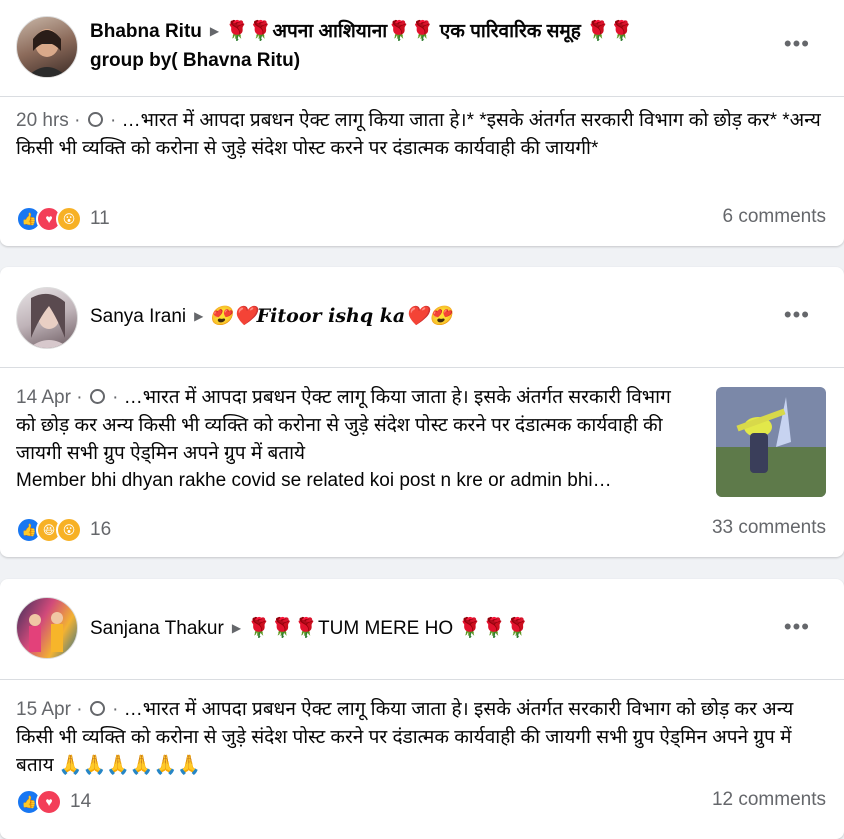  I want to click on reactions: 👍 ♥ 14, so click(53, 802).